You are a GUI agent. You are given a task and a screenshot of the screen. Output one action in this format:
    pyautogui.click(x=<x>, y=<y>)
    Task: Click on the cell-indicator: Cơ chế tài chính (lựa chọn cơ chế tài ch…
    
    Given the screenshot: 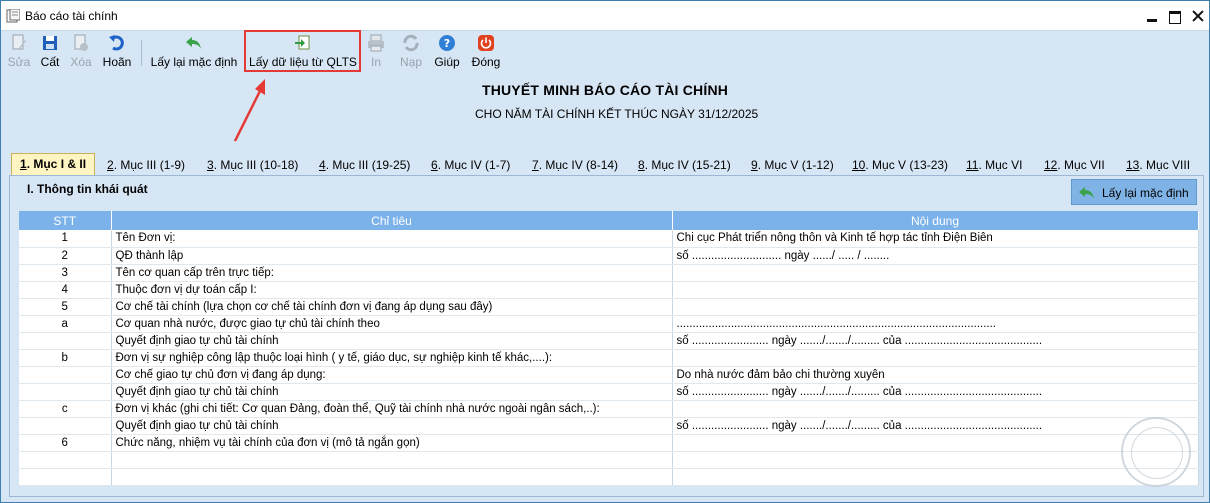 What is the action you would take?
    pyautogui.click(x=392, y=307)
    